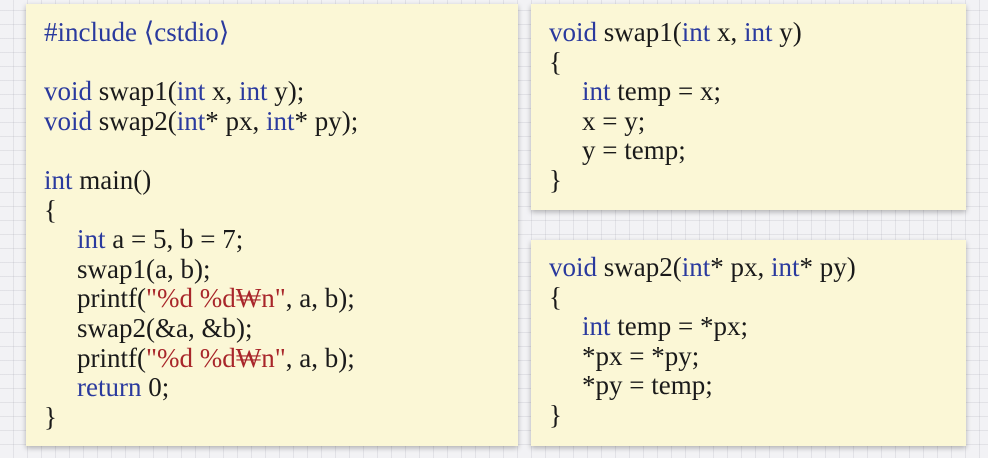 This screenshot has height=458, width=988. I want to click on code-text: y), so click(787, 32).